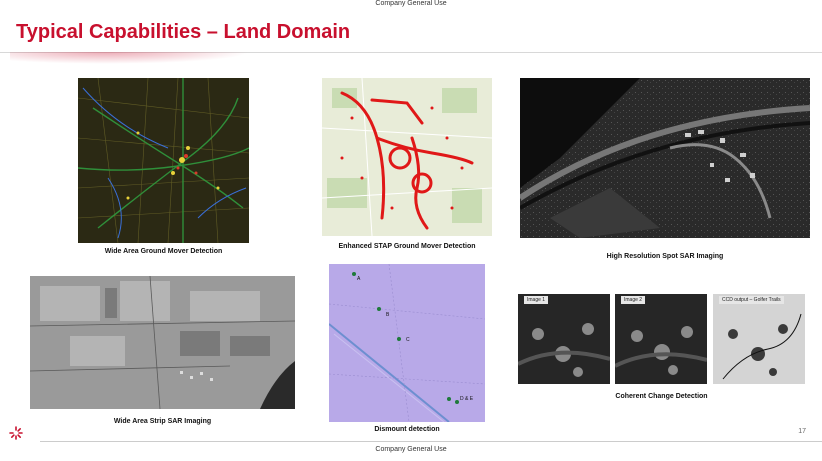 The width and height of the screenshot is (822, 461). I want to click on dismount-marker: D & E, so click(467, 399).